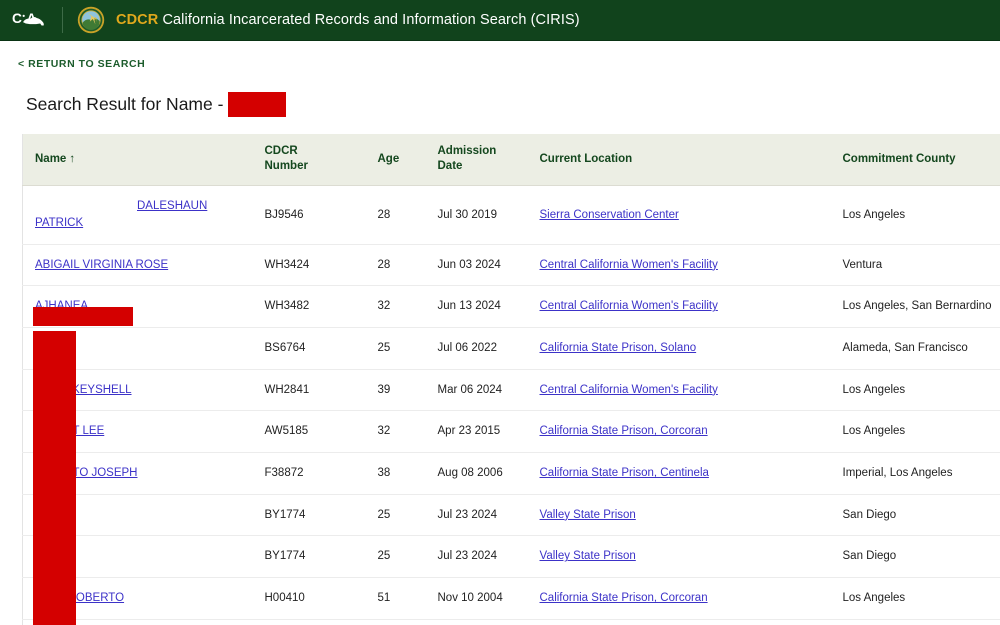 The image size is (1000, 625). I want to click on cell-current-location: Sierra Conservation Center, so click(679, 215).